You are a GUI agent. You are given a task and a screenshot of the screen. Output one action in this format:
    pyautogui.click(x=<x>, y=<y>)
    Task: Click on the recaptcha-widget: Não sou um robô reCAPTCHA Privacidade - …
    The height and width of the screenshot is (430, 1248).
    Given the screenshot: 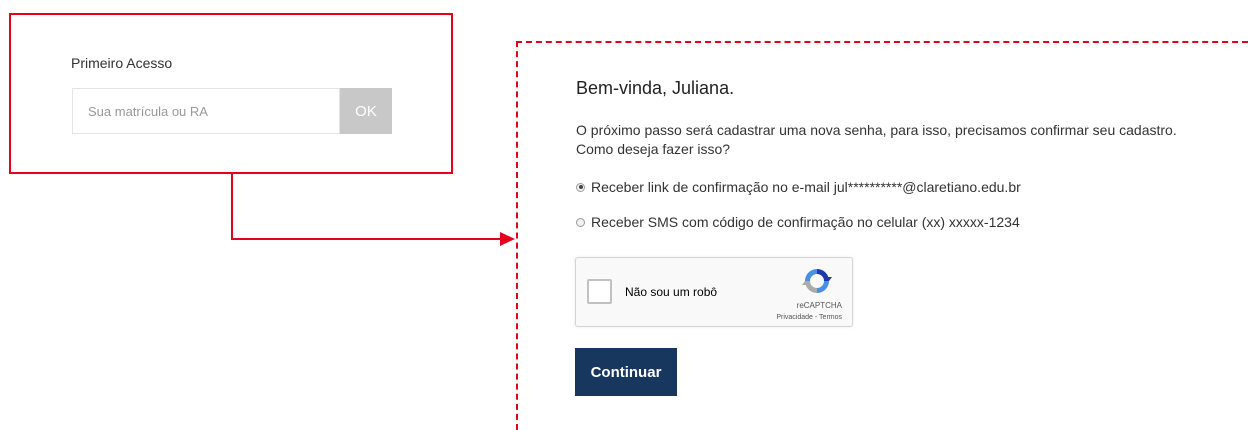 What is the action you would take?
    pyautogui.click(x=714, y=292)
    